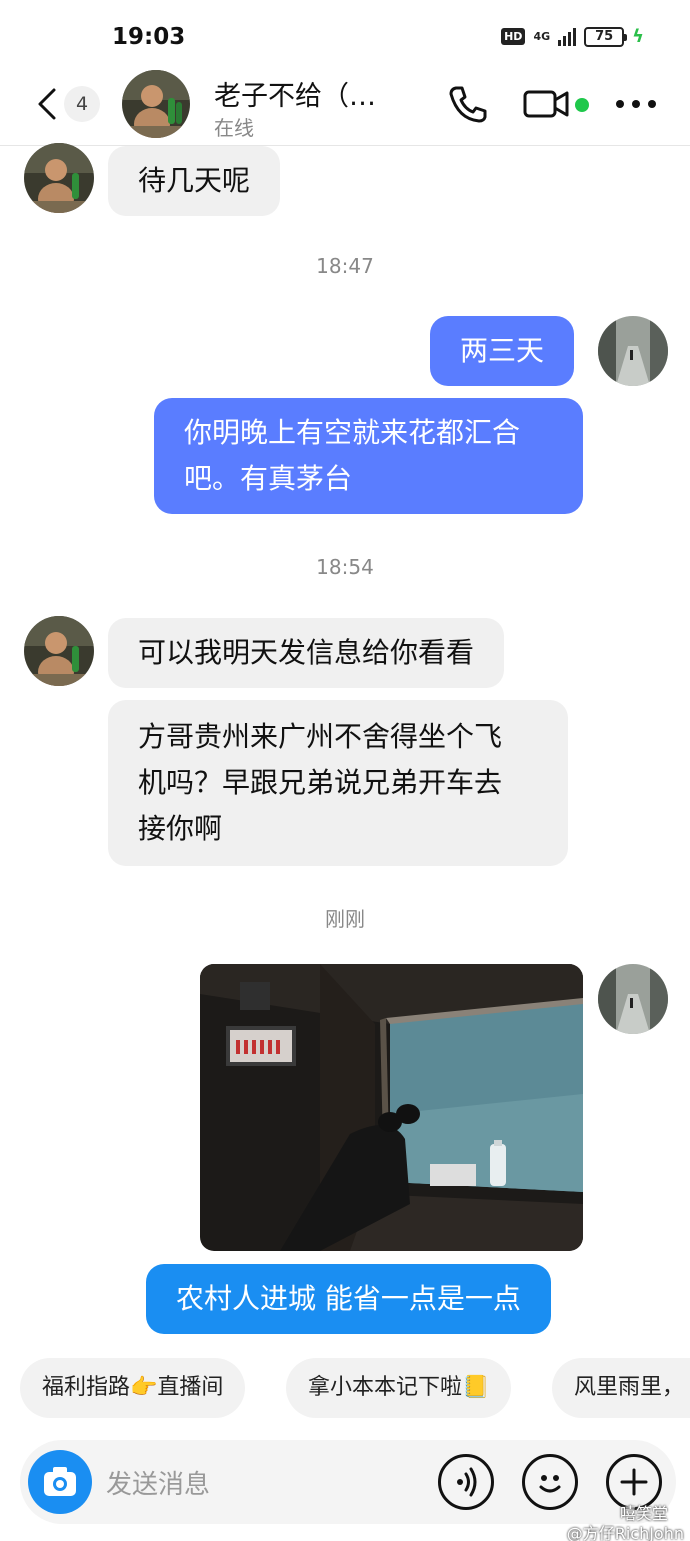 The height and width of the screenshot is (1541, 690). I want to click on status-time: 19:03, so click(149, 37).